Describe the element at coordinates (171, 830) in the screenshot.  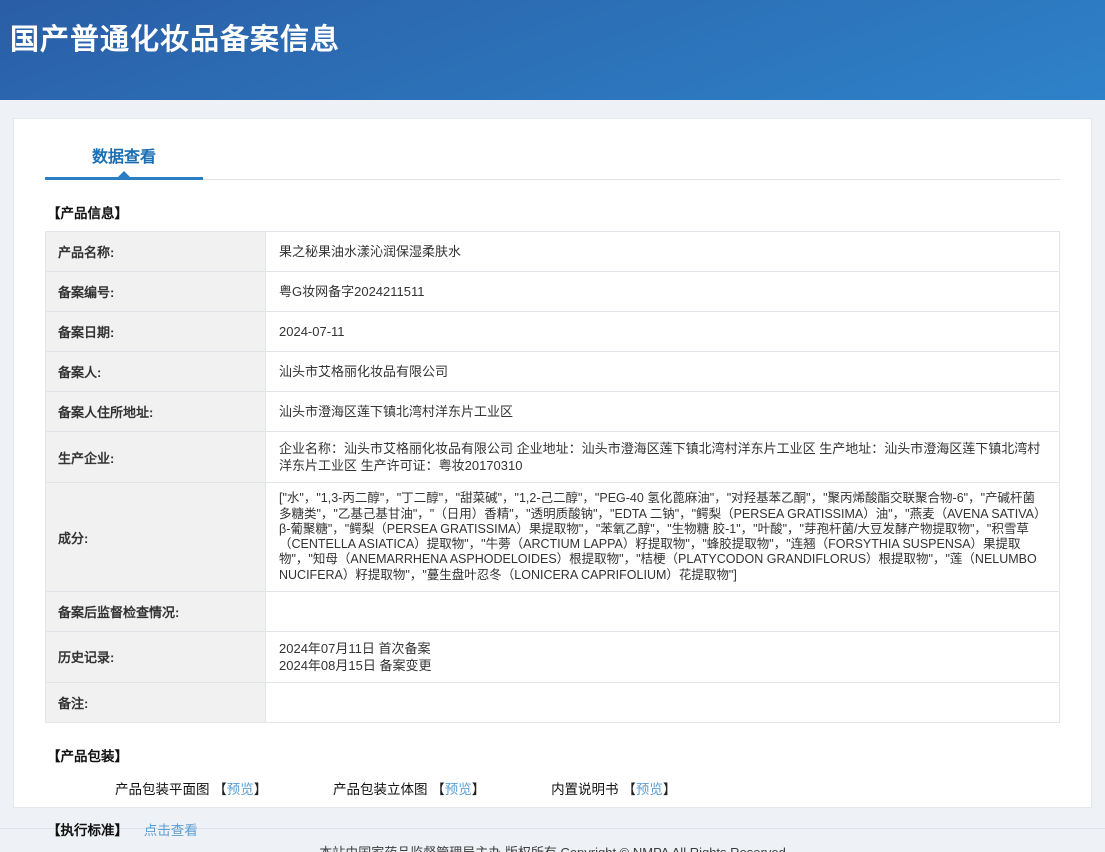
I see `standards-view-link: 点击查看` at that location.